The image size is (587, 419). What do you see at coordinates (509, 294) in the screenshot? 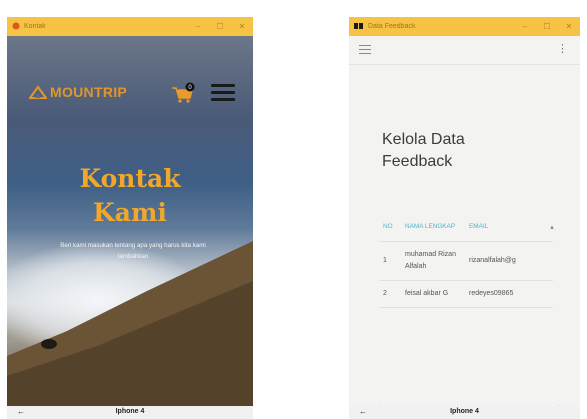
I see `cell-email: redeyes09865` at bounding box center [509, 294].